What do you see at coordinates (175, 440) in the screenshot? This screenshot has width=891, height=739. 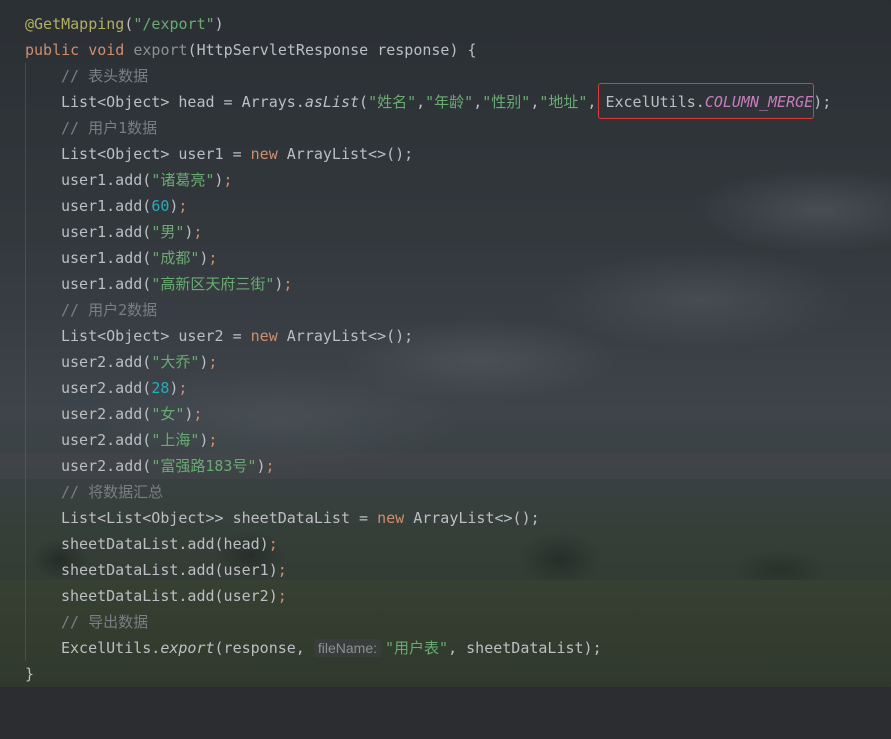 I see `user2-city-string: "上海"` at bounding box center [175, 440].